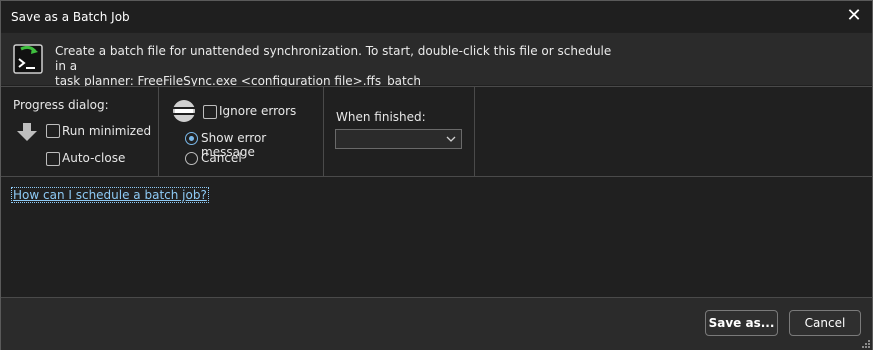 The image size is (873, 350). I want to click on when-finished-label: When finished:, so click(381, 117).